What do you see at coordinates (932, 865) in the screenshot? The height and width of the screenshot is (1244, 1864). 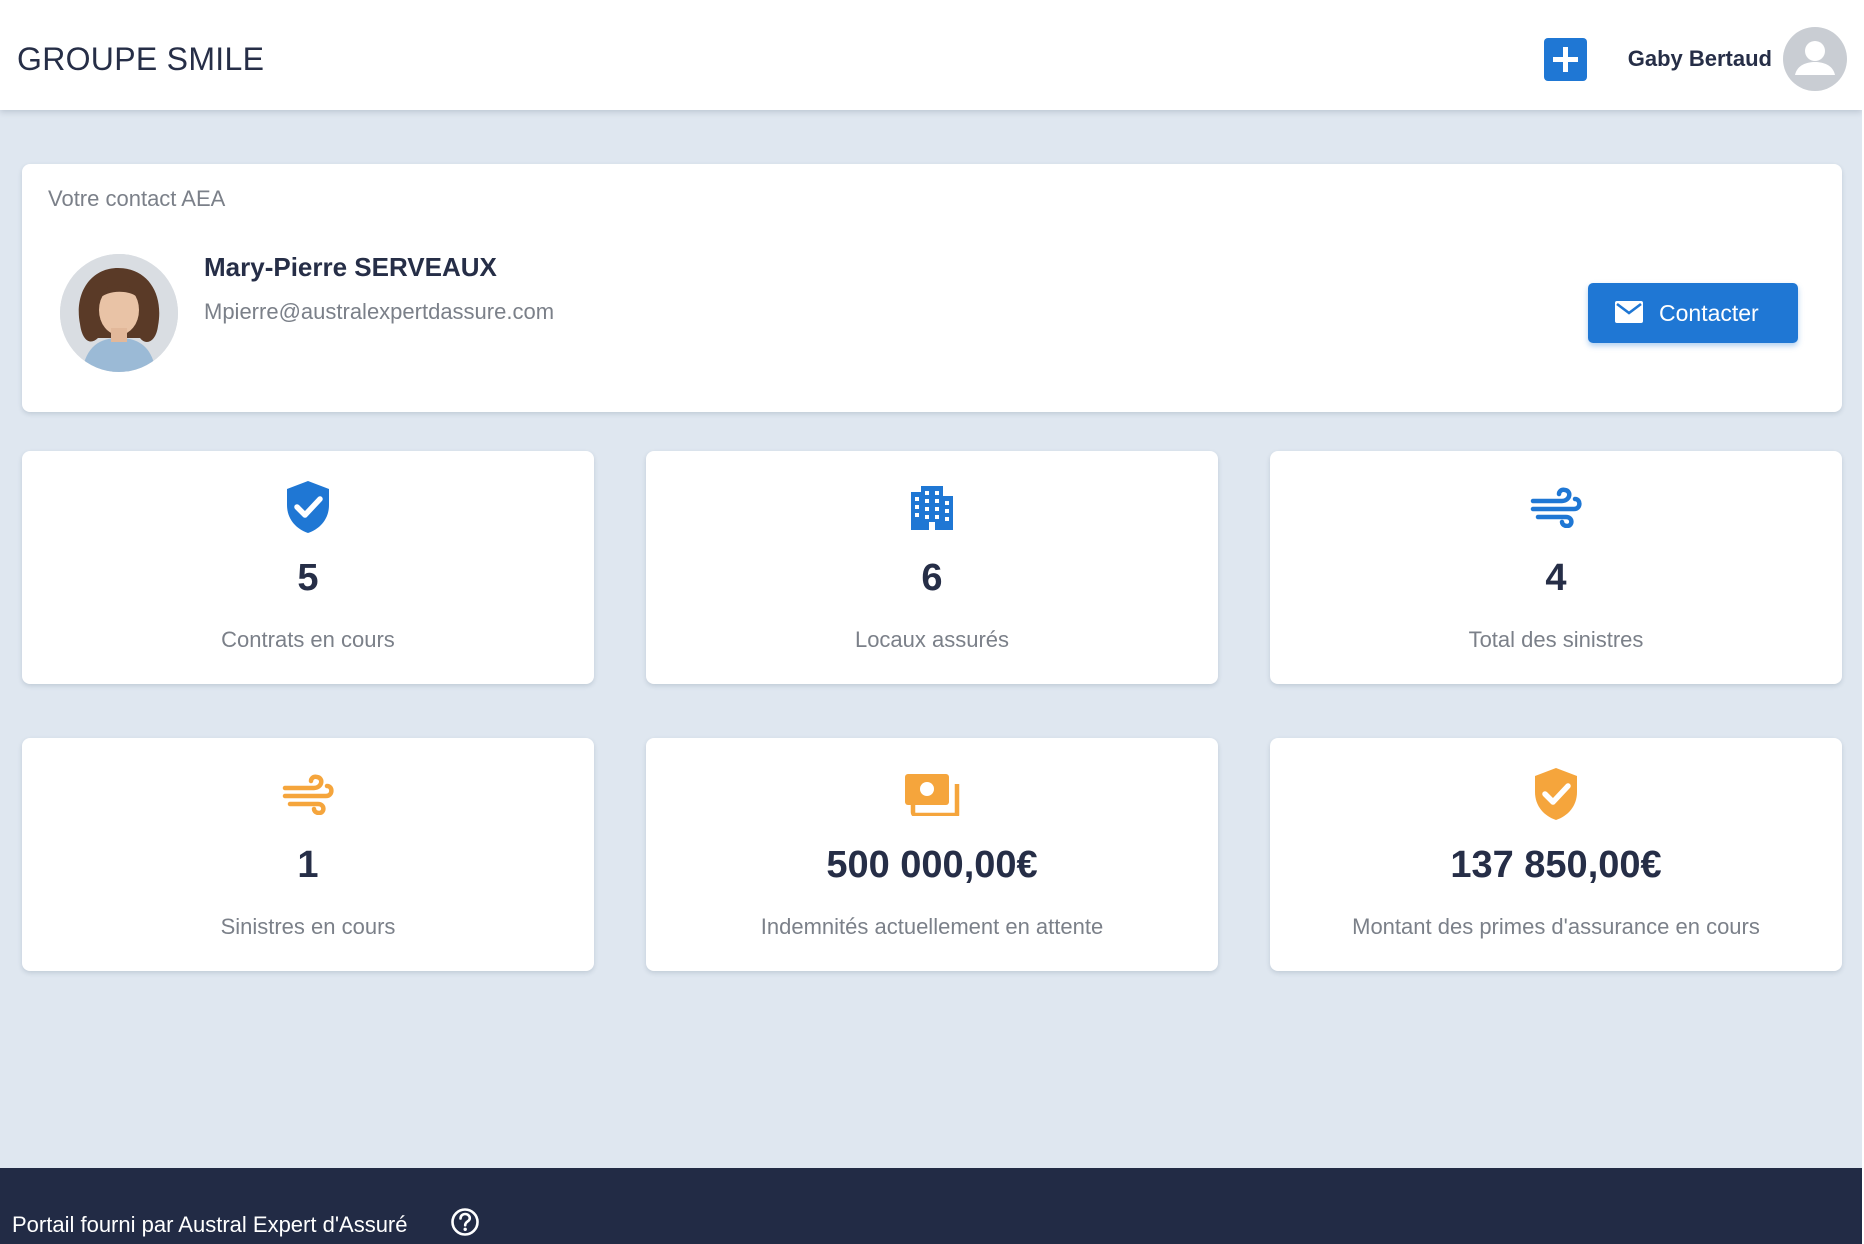 I see `stat-value: 500 000,00€` at bounding box center [932, 865].